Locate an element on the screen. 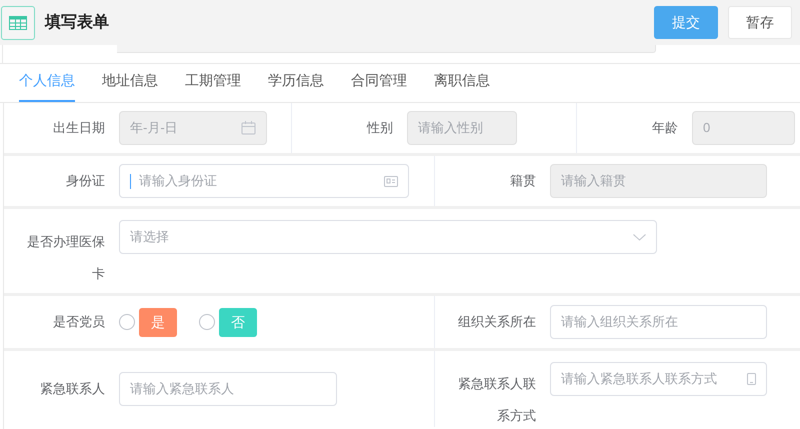 The width and height of the screenshot is (800, 429). option-tag: 是 is located at coordinates (158, 322).